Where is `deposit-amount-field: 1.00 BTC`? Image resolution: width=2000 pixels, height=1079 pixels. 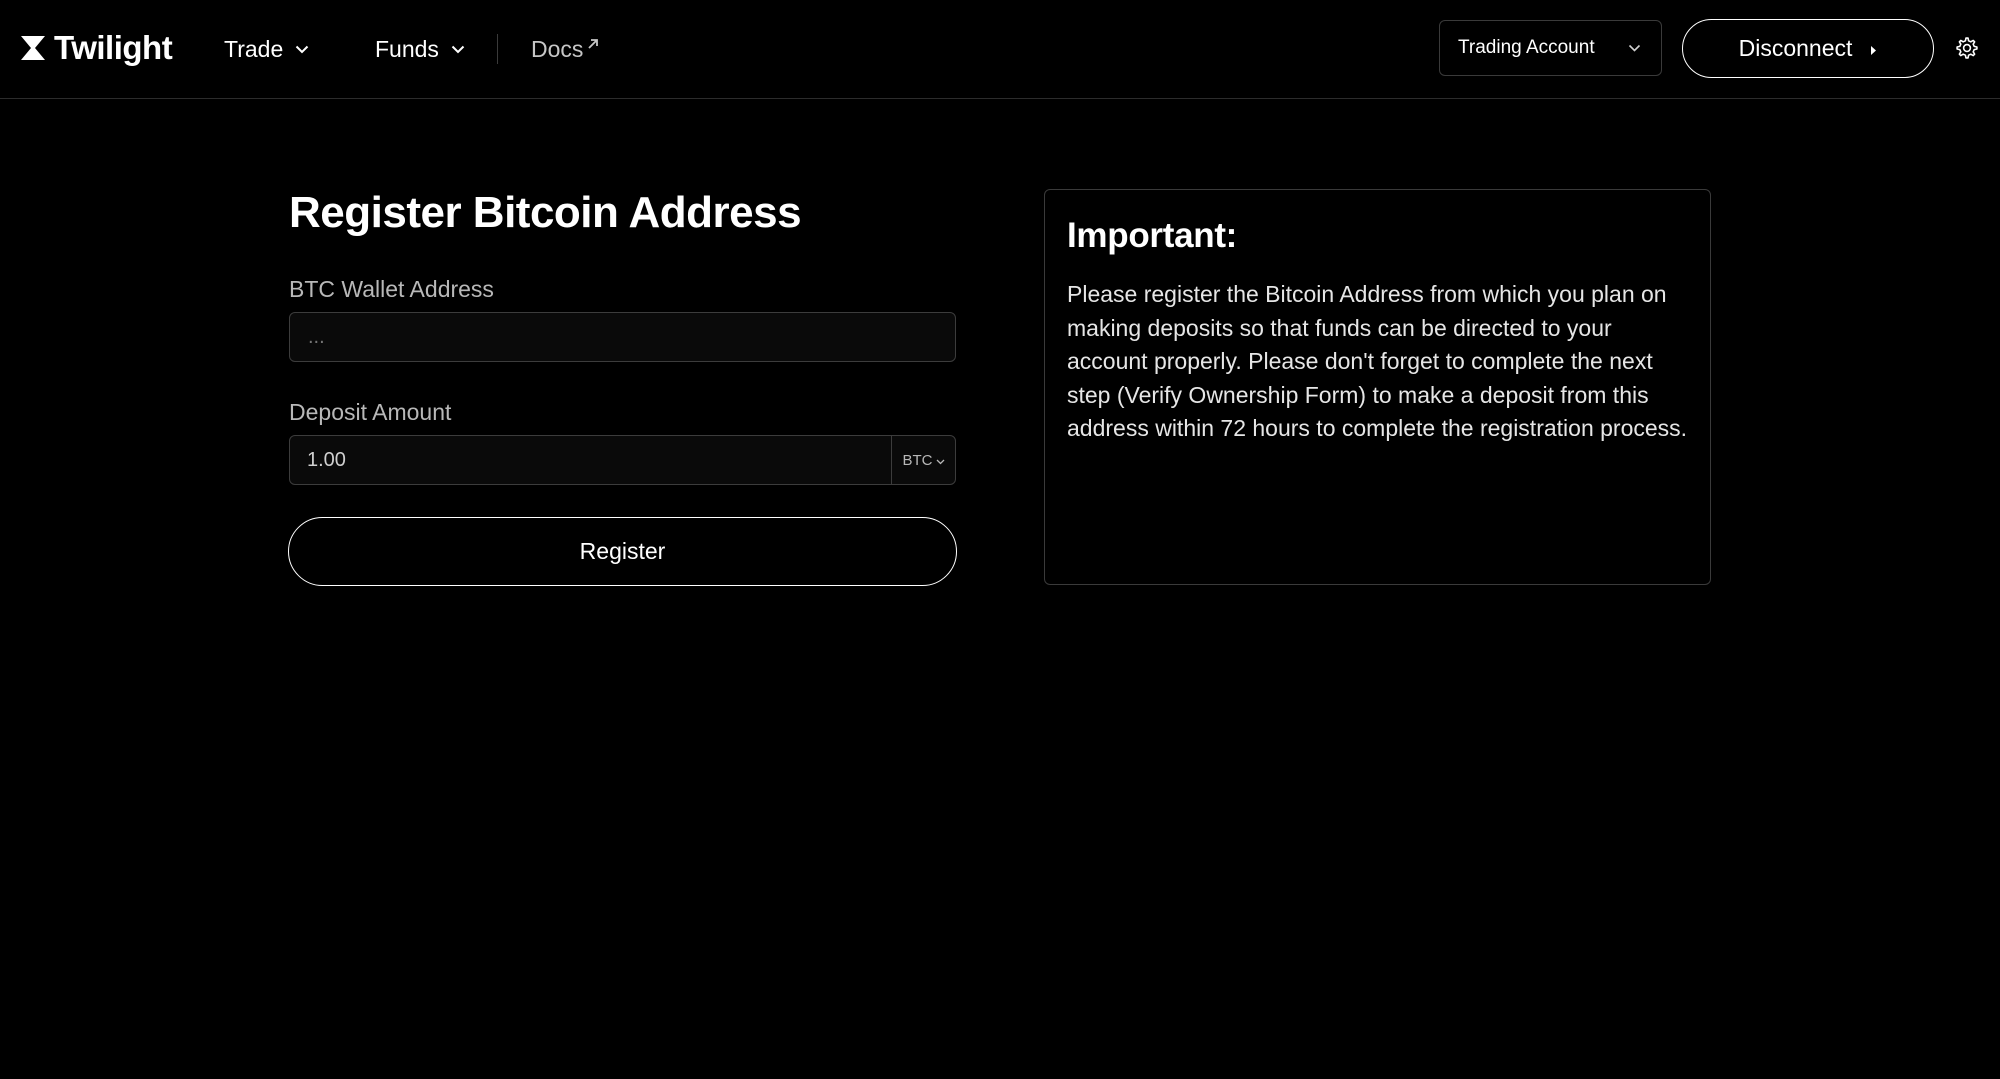
deposit-amount-field: 1.00 BTC is located at coordinates (622, 460).